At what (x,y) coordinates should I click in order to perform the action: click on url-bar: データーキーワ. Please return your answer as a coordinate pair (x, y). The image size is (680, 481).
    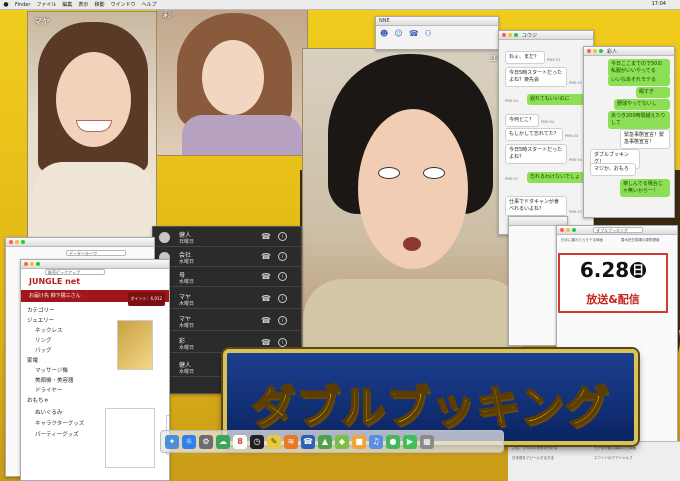
    Looking at the image, I should click on (96, 253).